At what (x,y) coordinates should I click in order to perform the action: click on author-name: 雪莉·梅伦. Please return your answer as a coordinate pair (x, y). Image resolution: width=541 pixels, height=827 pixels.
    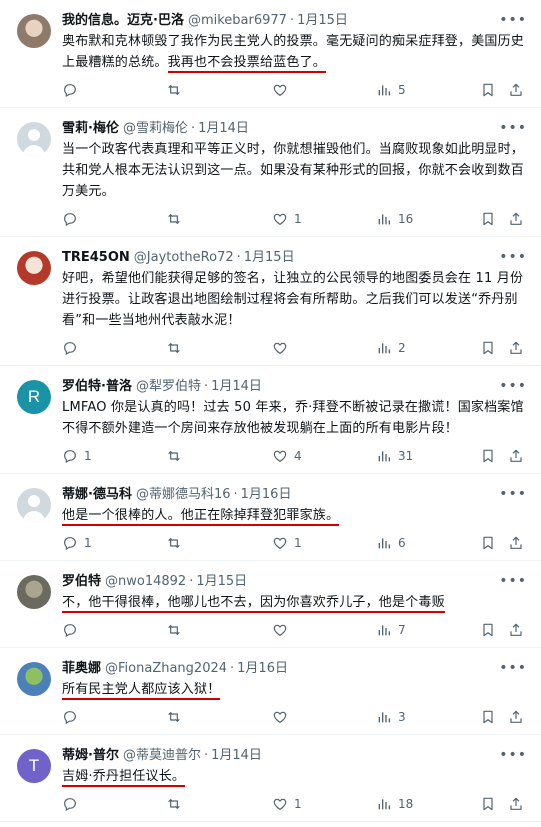
    Looking at the image, I should click on (90, 129).